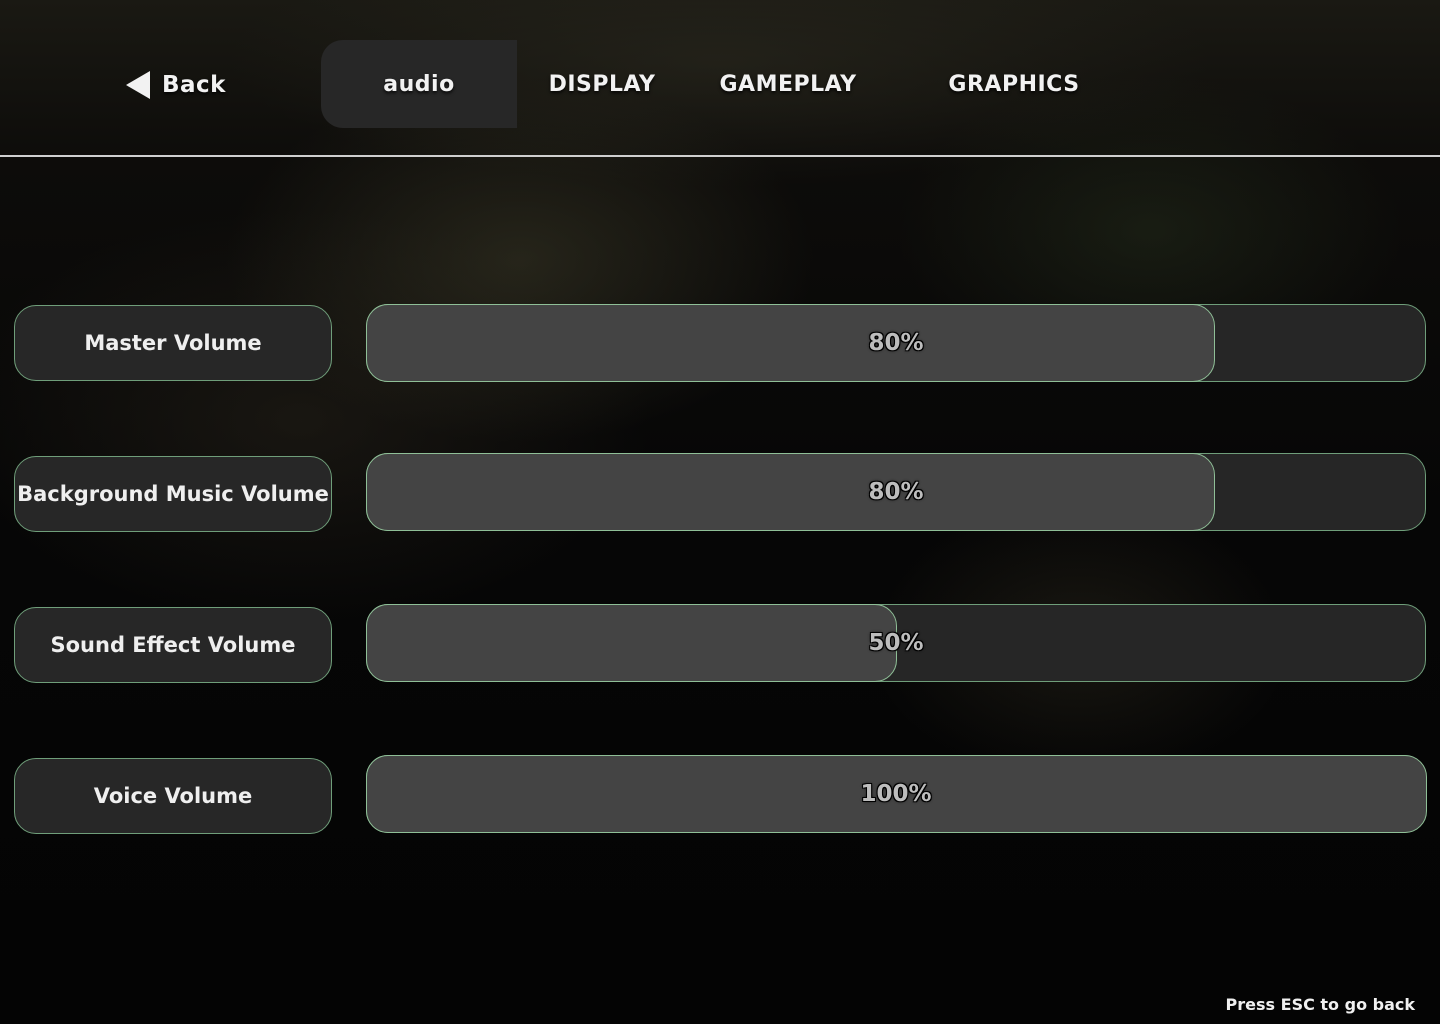  I want to click on tab-display: DISPLAY, so click(602, 84).